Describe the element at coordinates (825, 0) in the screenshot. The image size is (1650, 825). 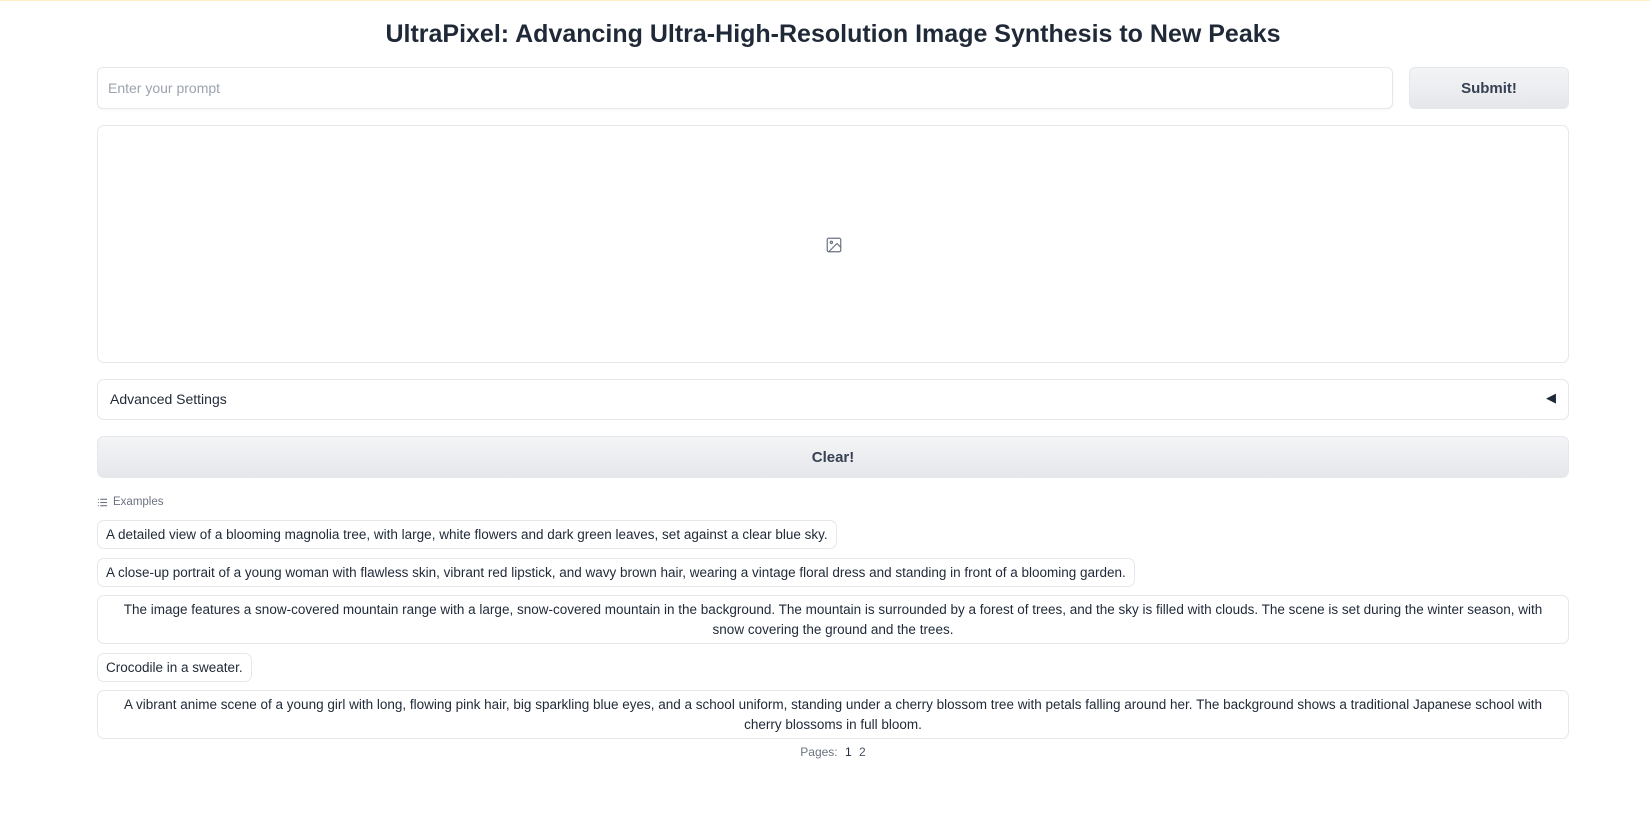
I see `top-accent-line` at that location.